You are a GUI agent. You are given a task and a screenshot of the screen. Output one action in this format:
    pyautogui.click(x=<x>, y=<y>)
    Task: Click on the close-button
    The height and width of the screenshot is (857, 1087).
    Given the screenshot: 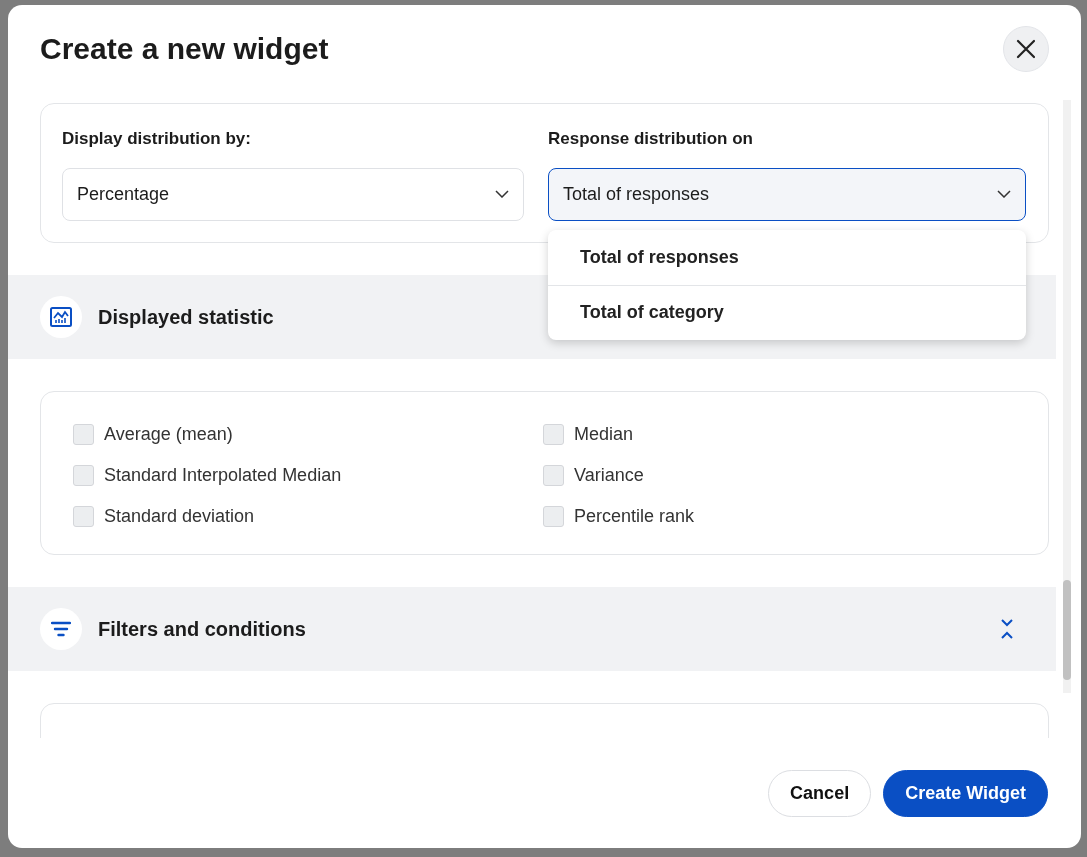 What is the action you would take?
    pyautogui.click(x=1026, y=49)
    